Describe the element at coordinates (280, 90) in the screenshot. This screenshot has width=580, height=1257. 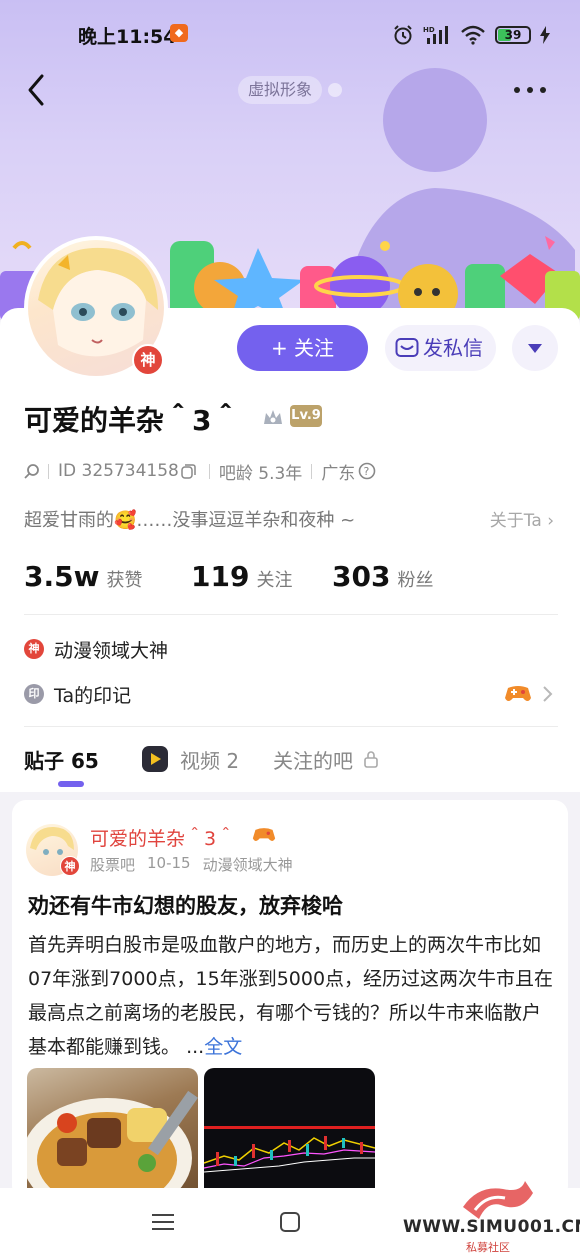
I see `virtual-avatar-label: 虚拟形象` at that location.